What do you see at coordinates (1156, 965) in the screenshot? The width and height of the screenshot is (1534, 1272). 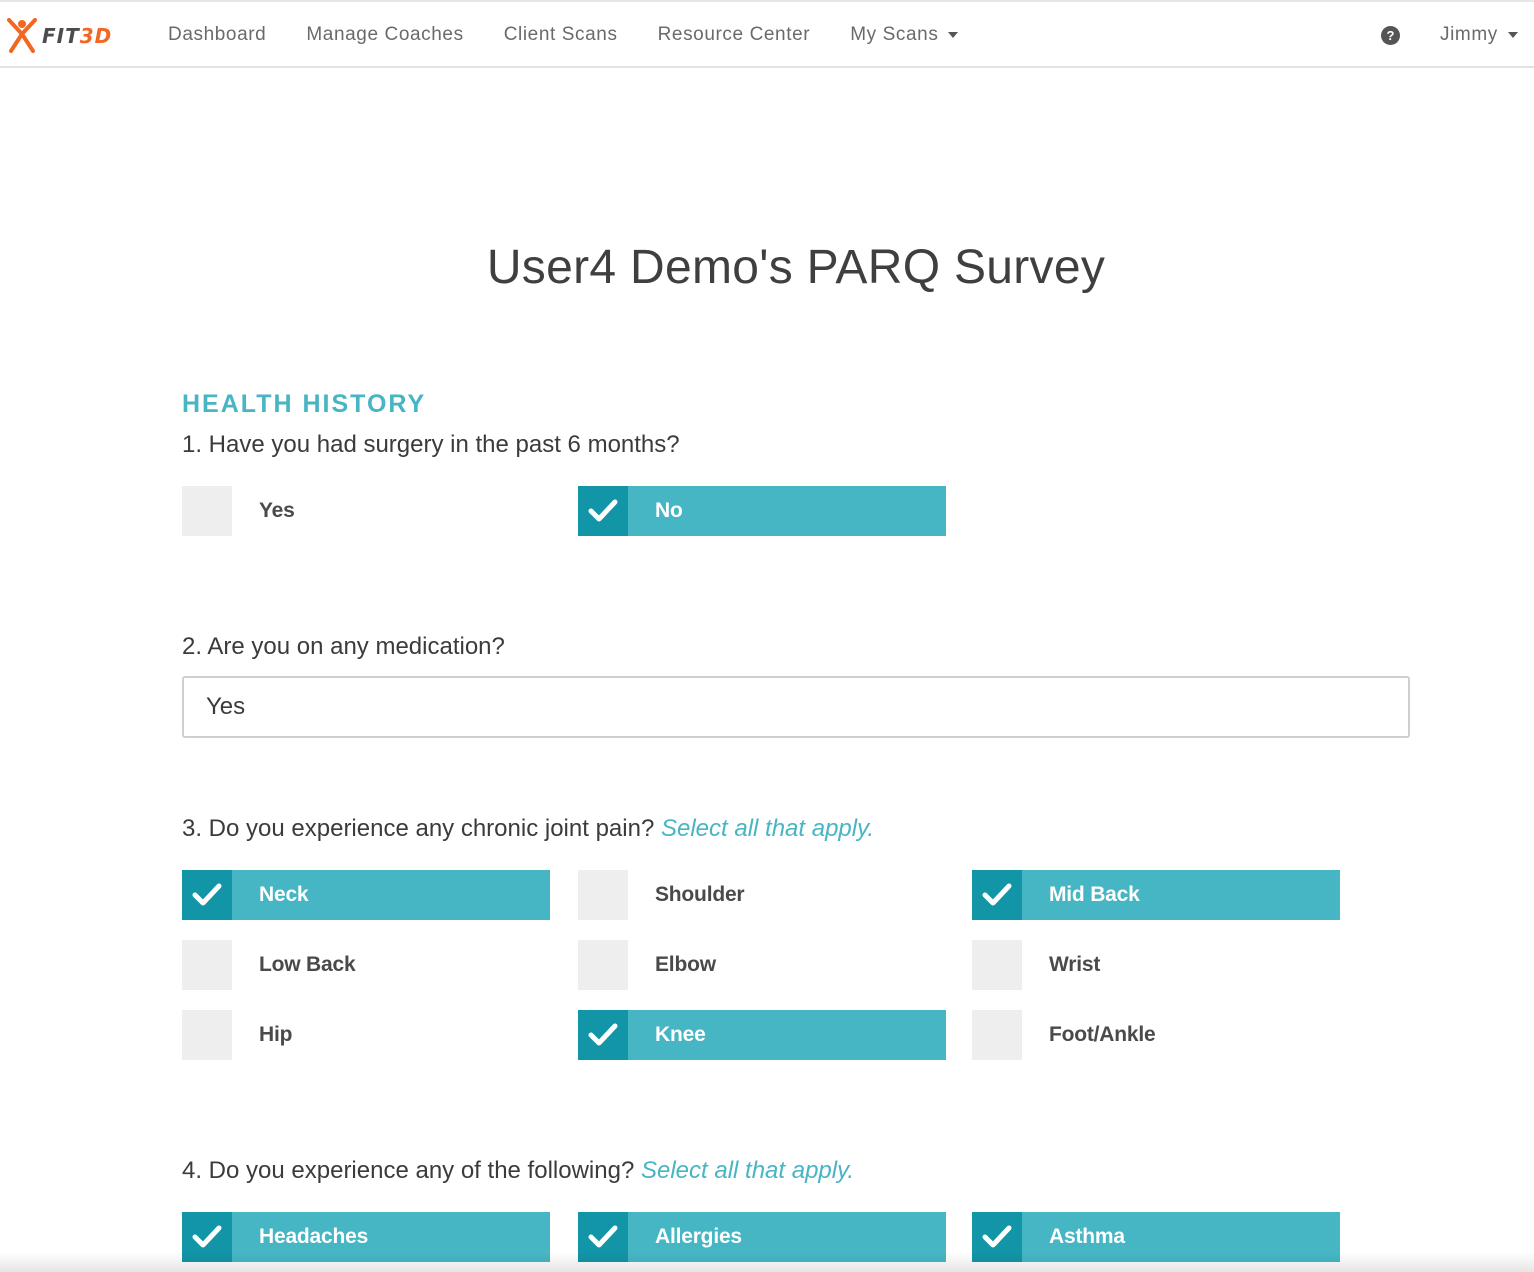 I see `option-q3-wrist: Wrist` at bounding box center [1156, 965].